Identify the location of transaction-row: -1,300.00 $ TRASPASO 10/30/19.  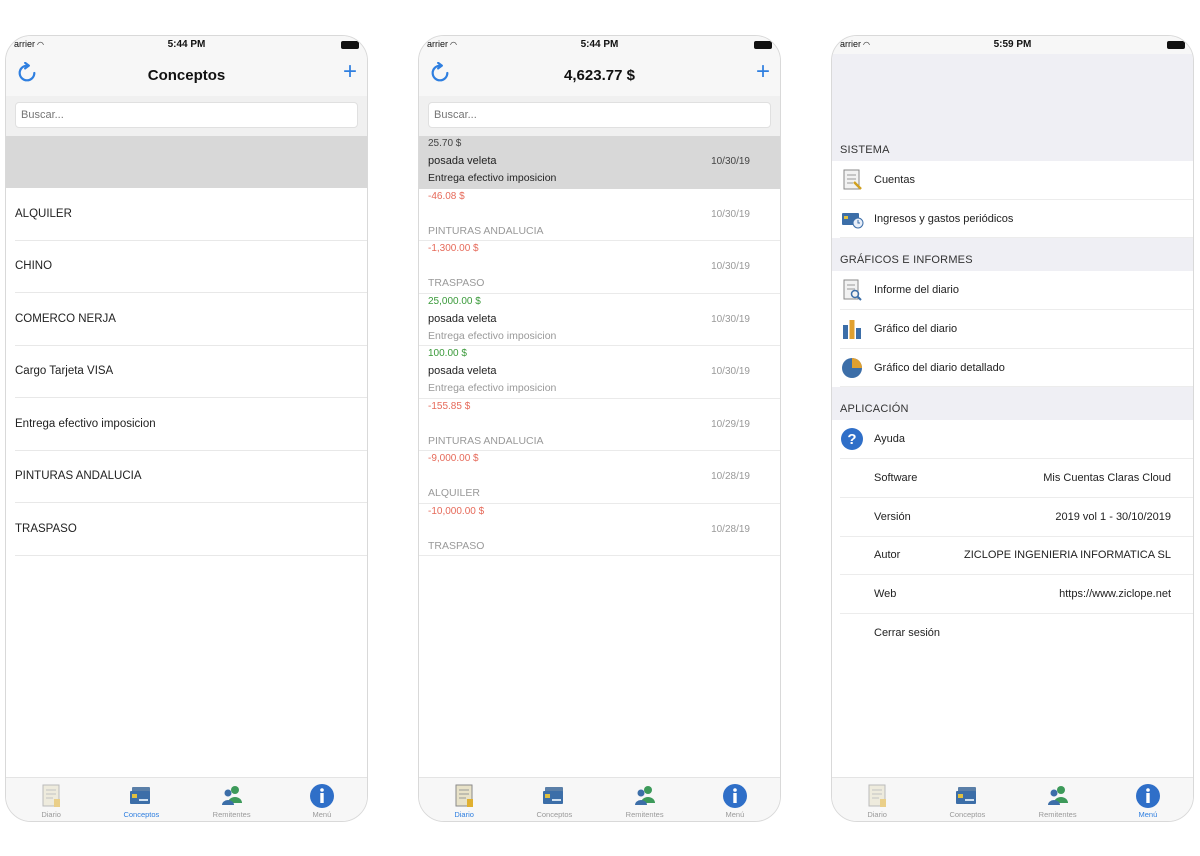
(599, 267).